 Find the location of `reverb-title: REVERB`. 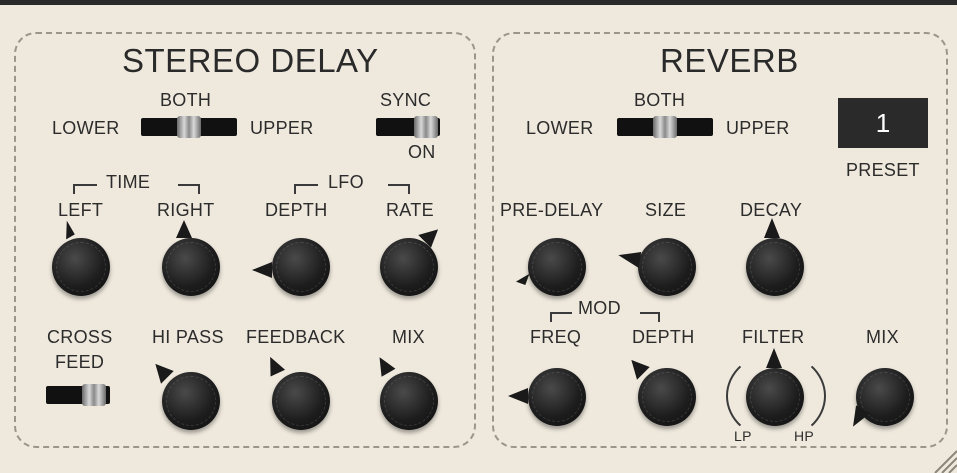

reverb-title: REVERB is located at coordinates (729, 60).